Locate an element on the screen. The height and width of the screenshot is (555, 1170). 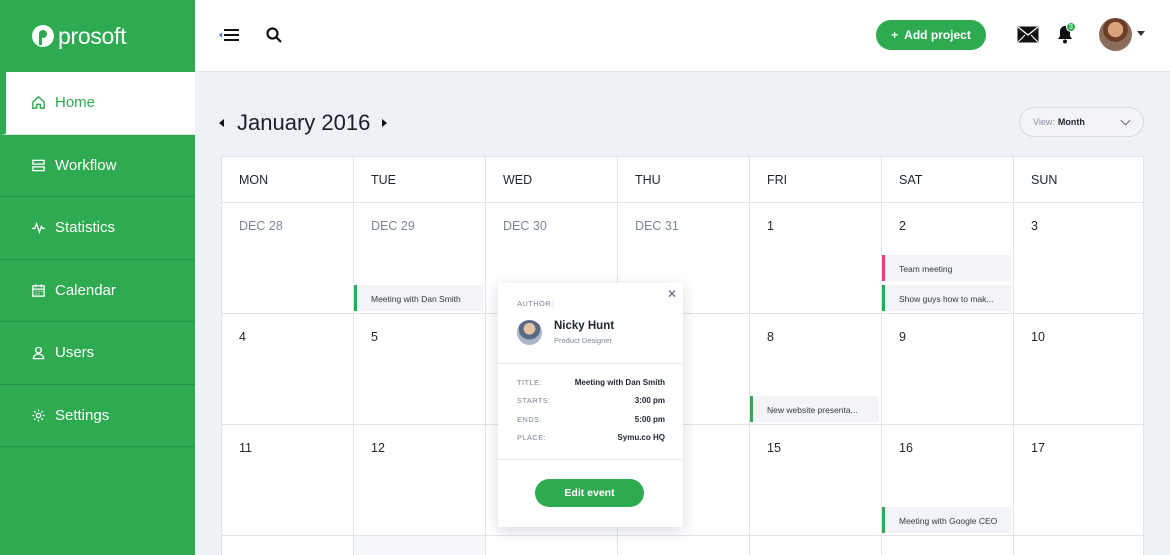
sidebar-item-users: Users is located at coordinates (97, 353).